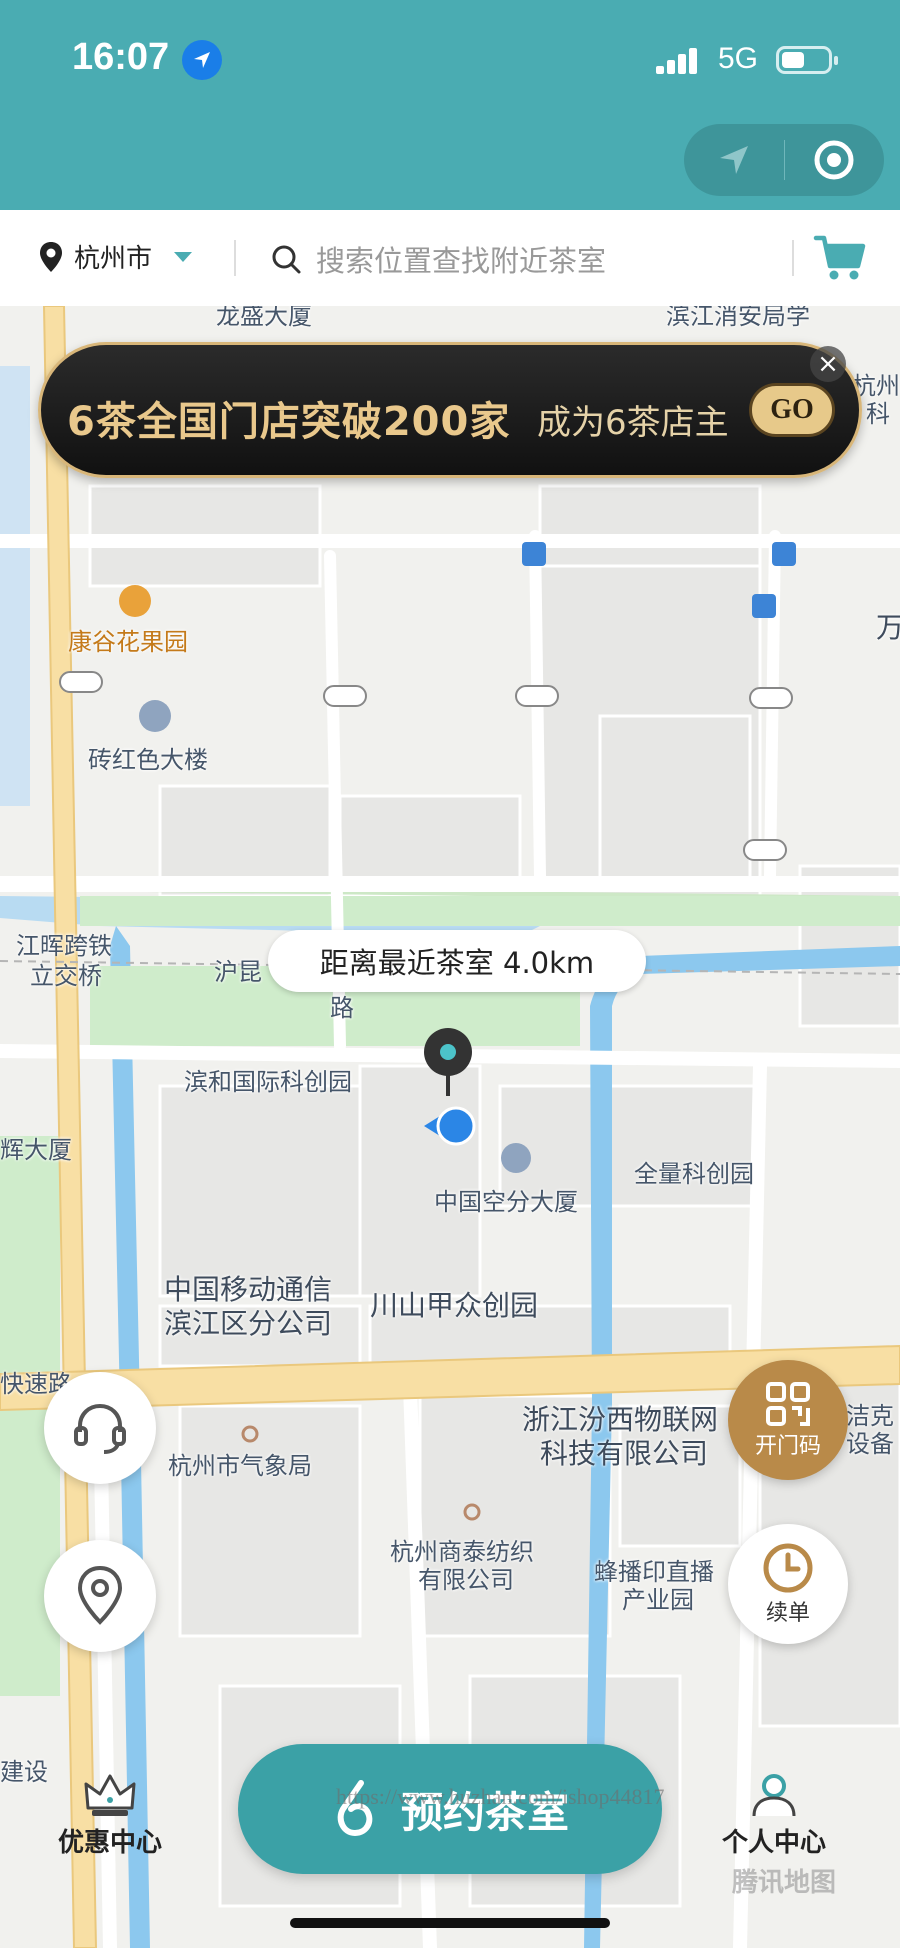  I want to click on top-header: 16:07 5G, so click(450, 105).